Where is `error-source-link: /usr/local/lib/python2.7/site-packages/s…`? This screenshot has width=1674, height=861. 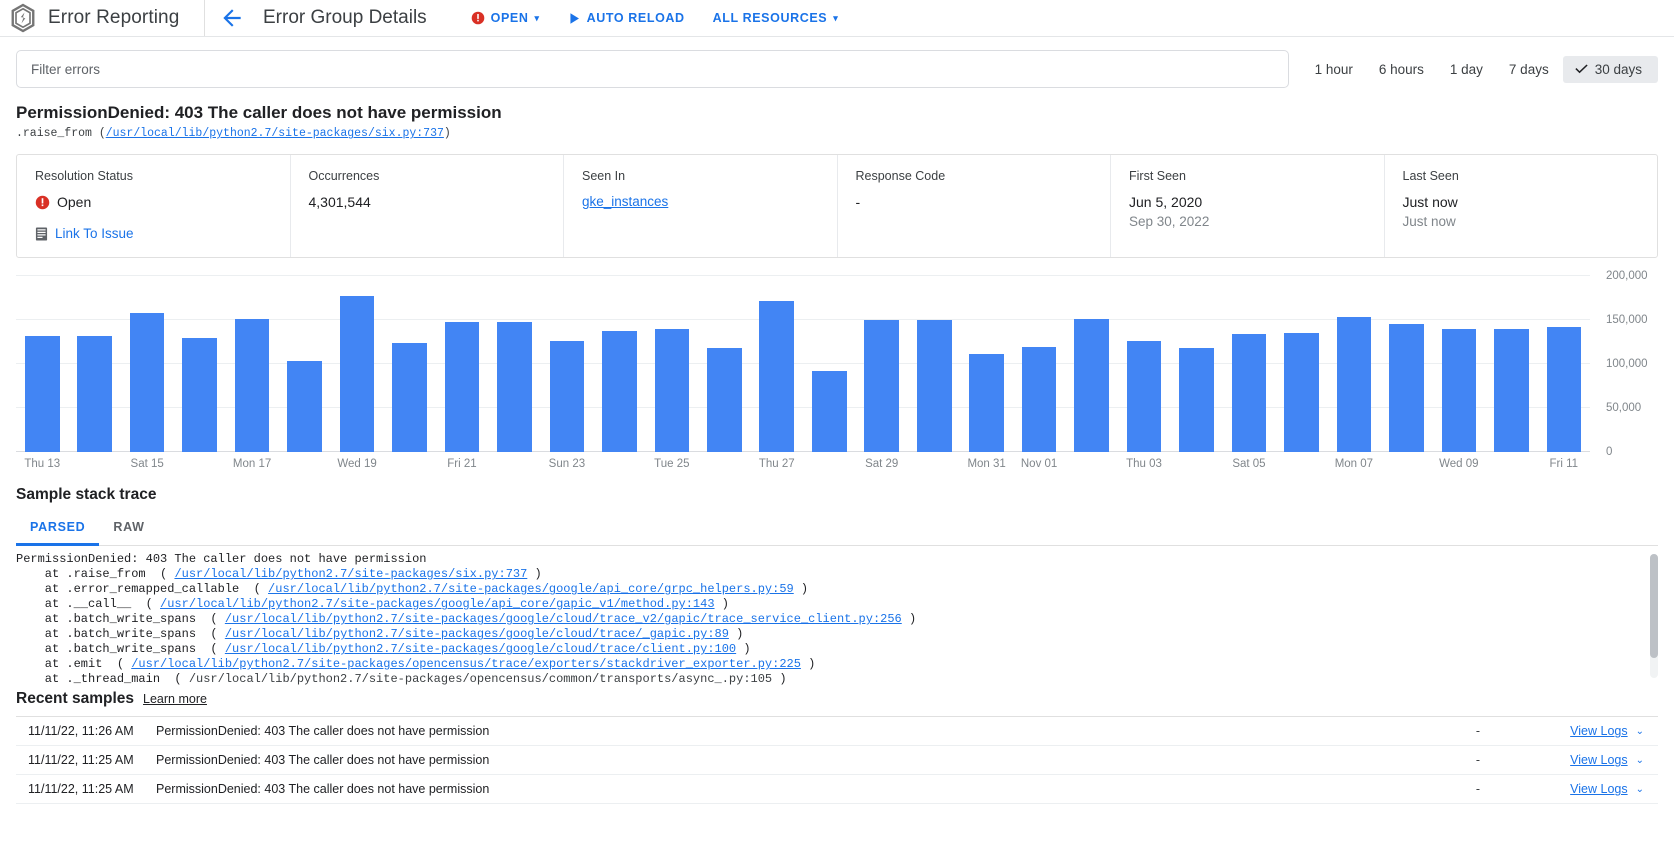
error-source-link: /usr/local/lib/python2.7/site-packages/s… is located at coordinates (275, 133).